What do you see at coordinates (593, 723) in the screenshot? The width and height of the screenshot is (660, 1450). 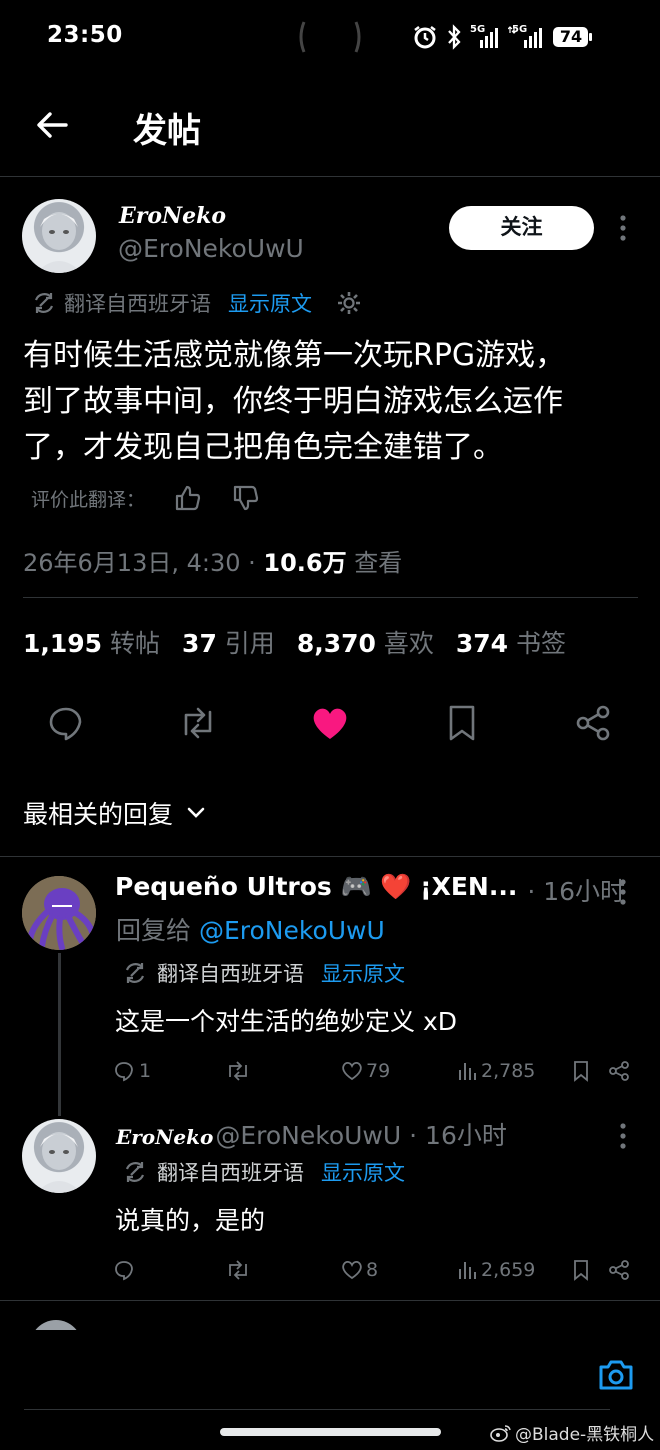 I see `share-icon` at bounding box center [593, 723].